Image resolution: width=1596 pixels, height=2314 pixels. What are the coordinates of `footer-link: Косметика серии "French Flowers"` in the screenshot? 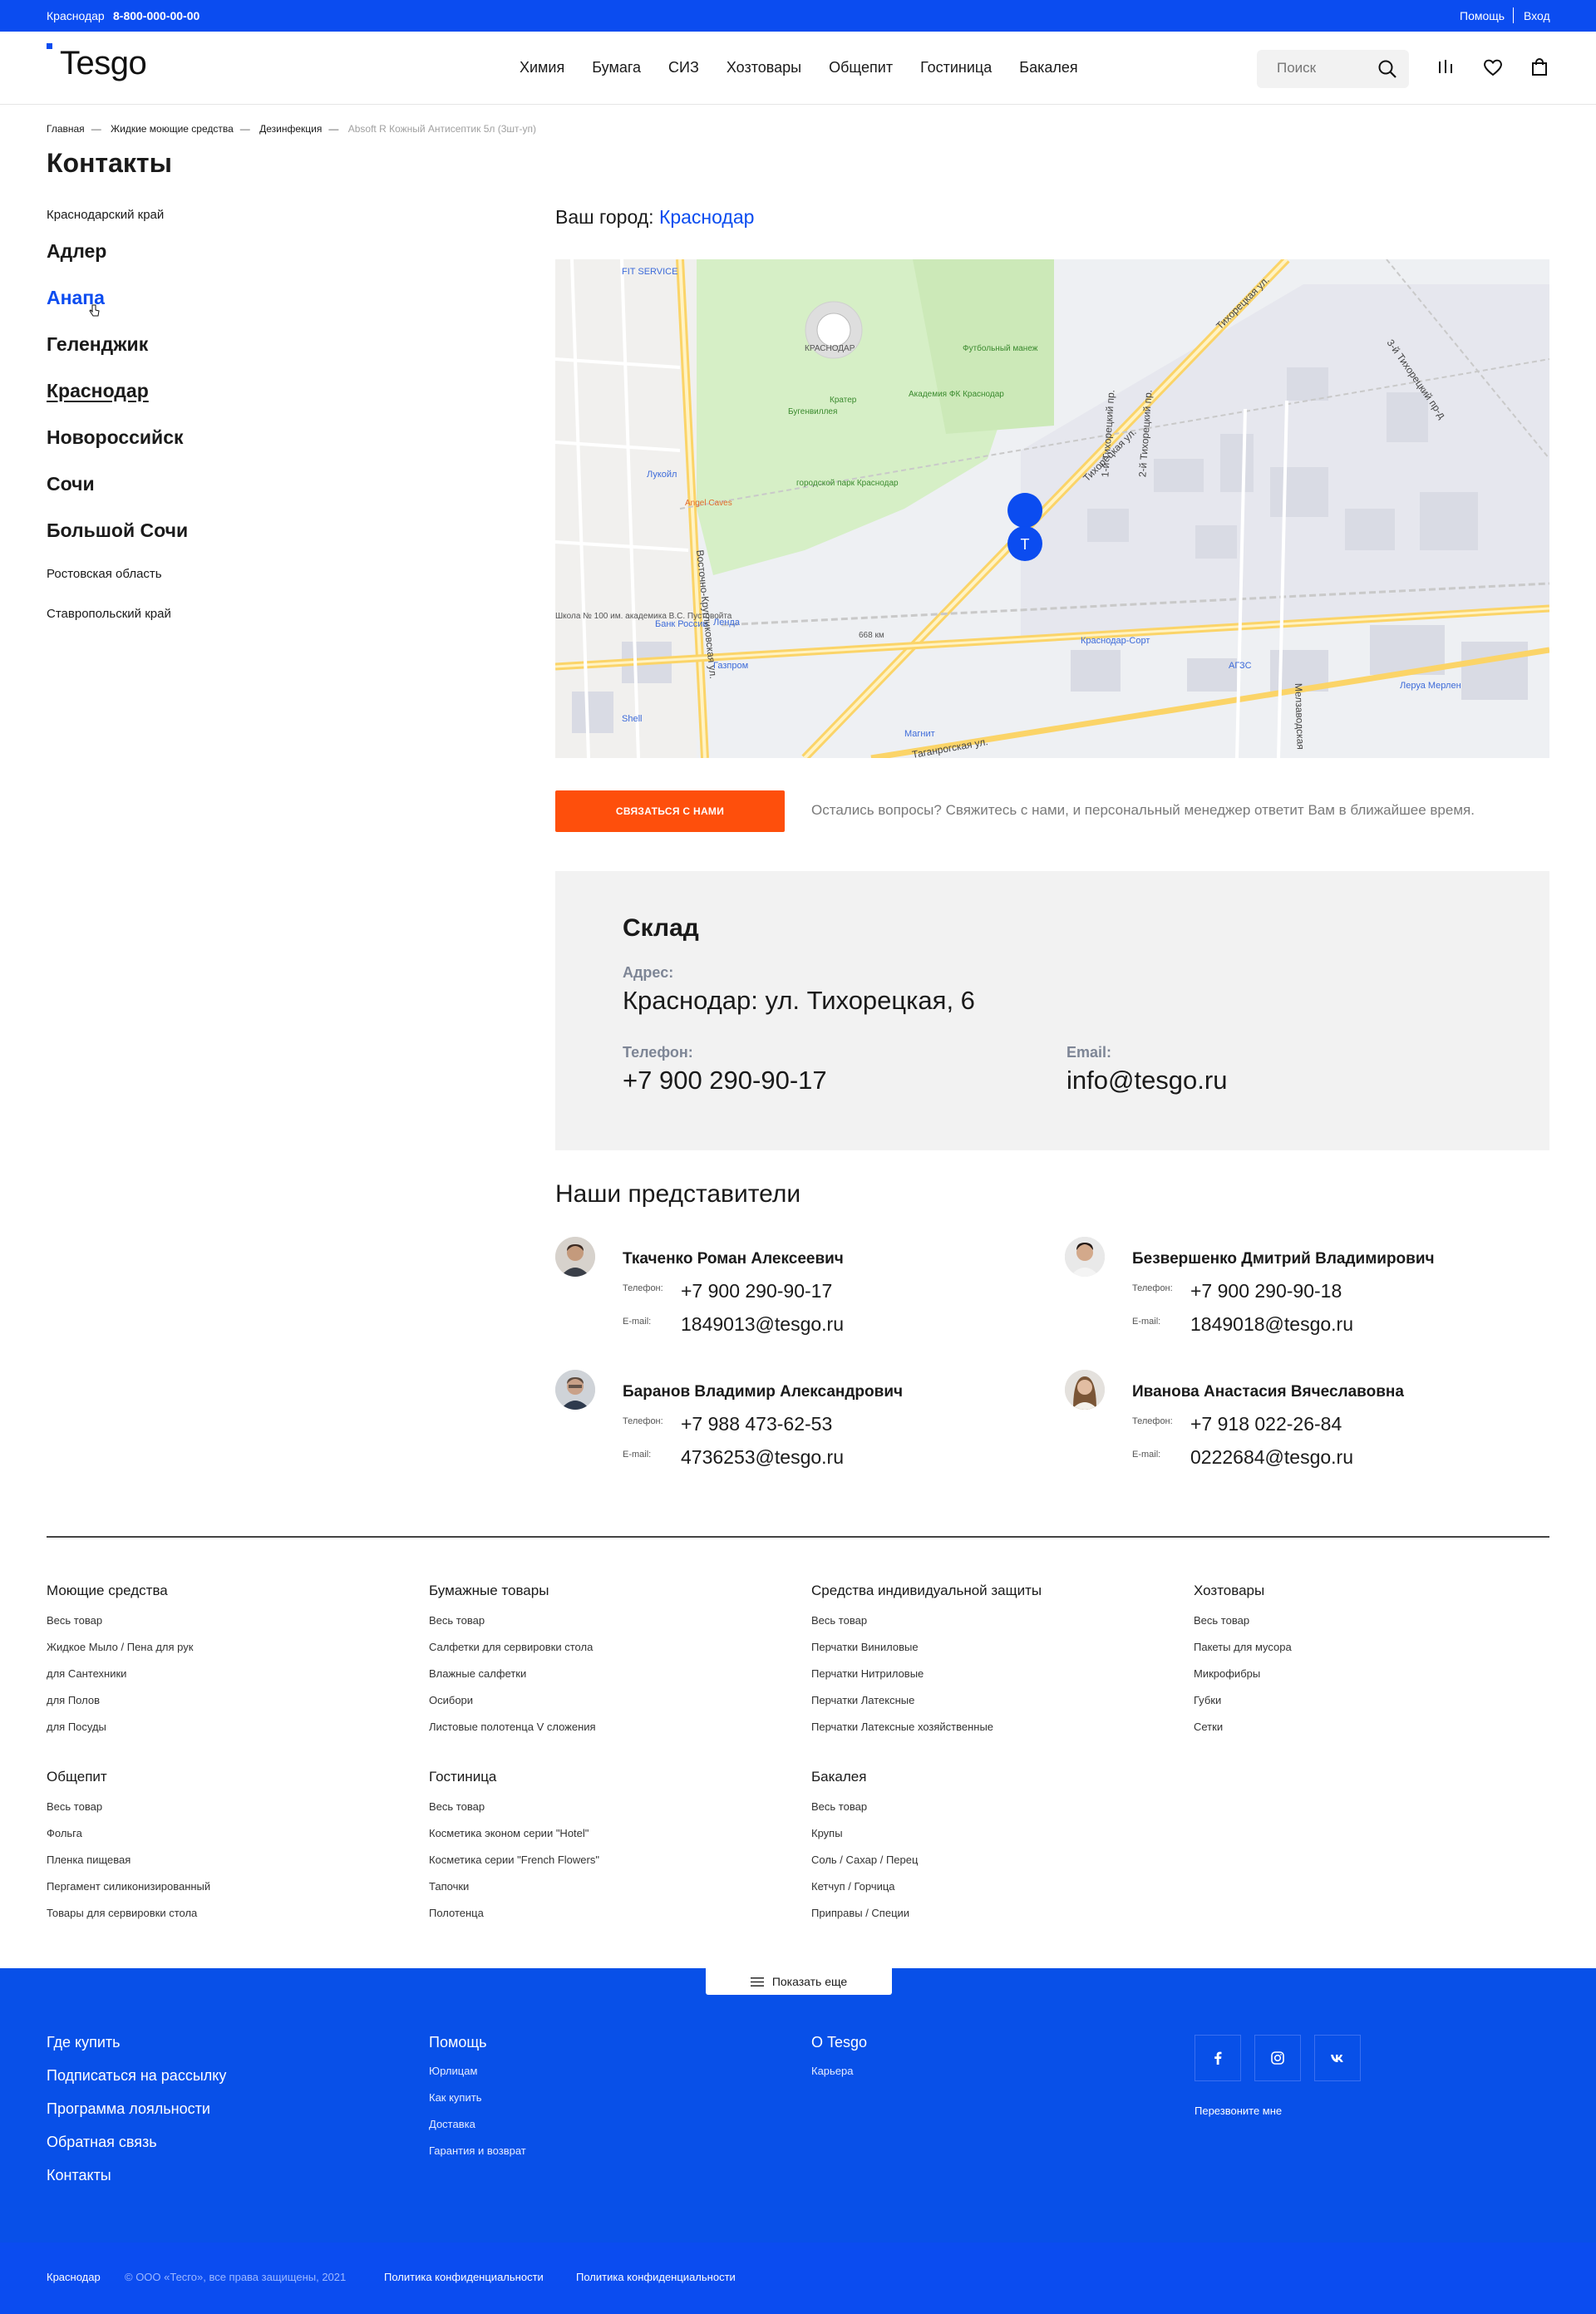 It's located at (612, 1860).